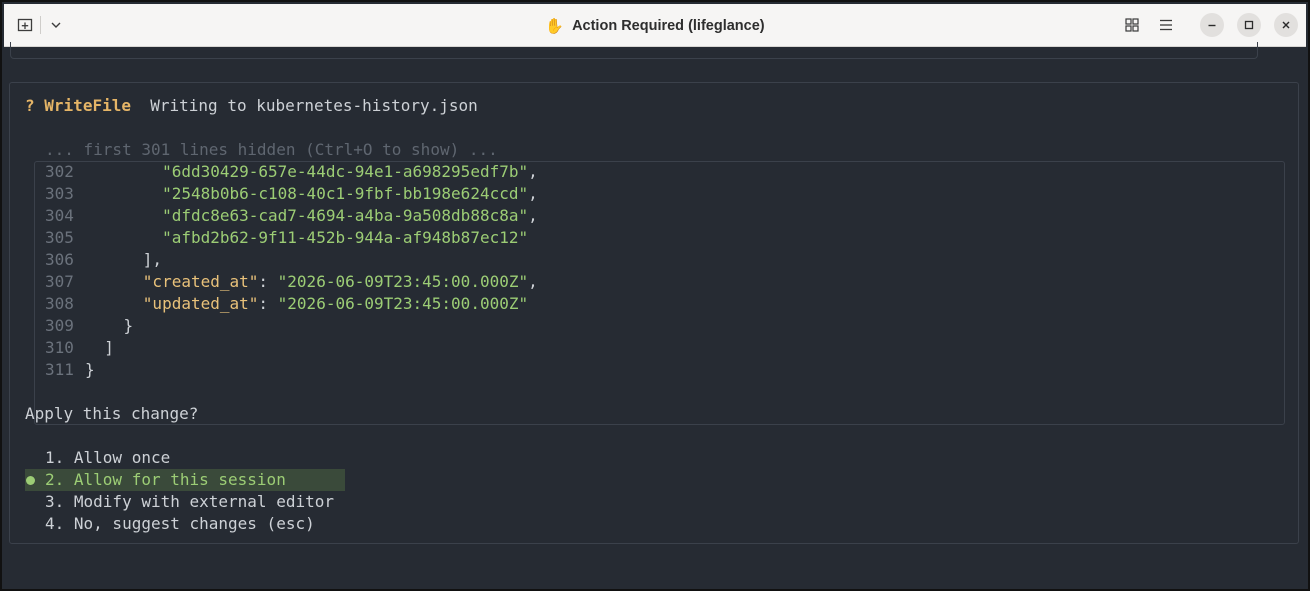  I want to click on code-line: 306 ],, so click(103, 260).